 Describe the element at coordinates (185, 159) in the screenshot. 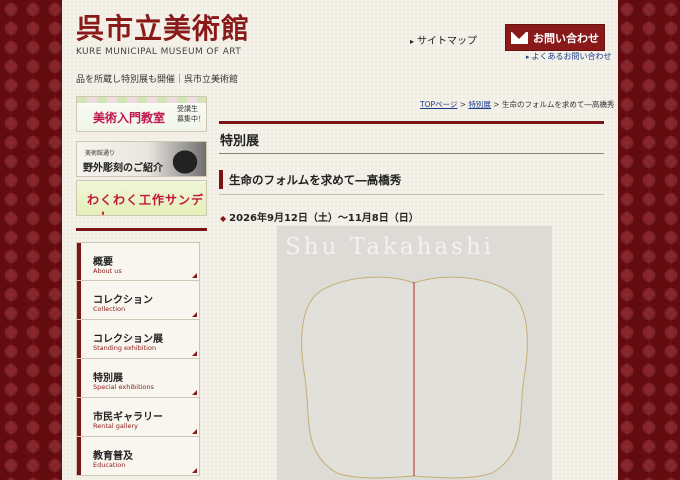

I see `sculpture-image` at that location.